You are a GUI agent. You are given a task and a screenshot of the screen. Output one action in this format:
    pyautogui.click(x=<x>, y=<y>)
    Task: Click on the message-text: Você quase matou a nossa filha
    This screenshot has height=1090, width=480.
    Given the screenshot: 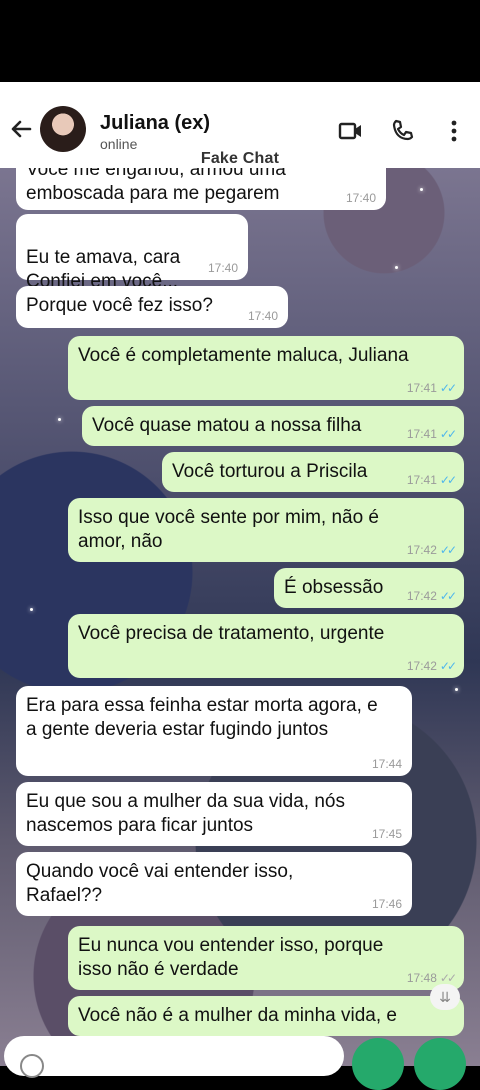 What is the action you would take?
    pyautogui.click(x=227, y=425)
    